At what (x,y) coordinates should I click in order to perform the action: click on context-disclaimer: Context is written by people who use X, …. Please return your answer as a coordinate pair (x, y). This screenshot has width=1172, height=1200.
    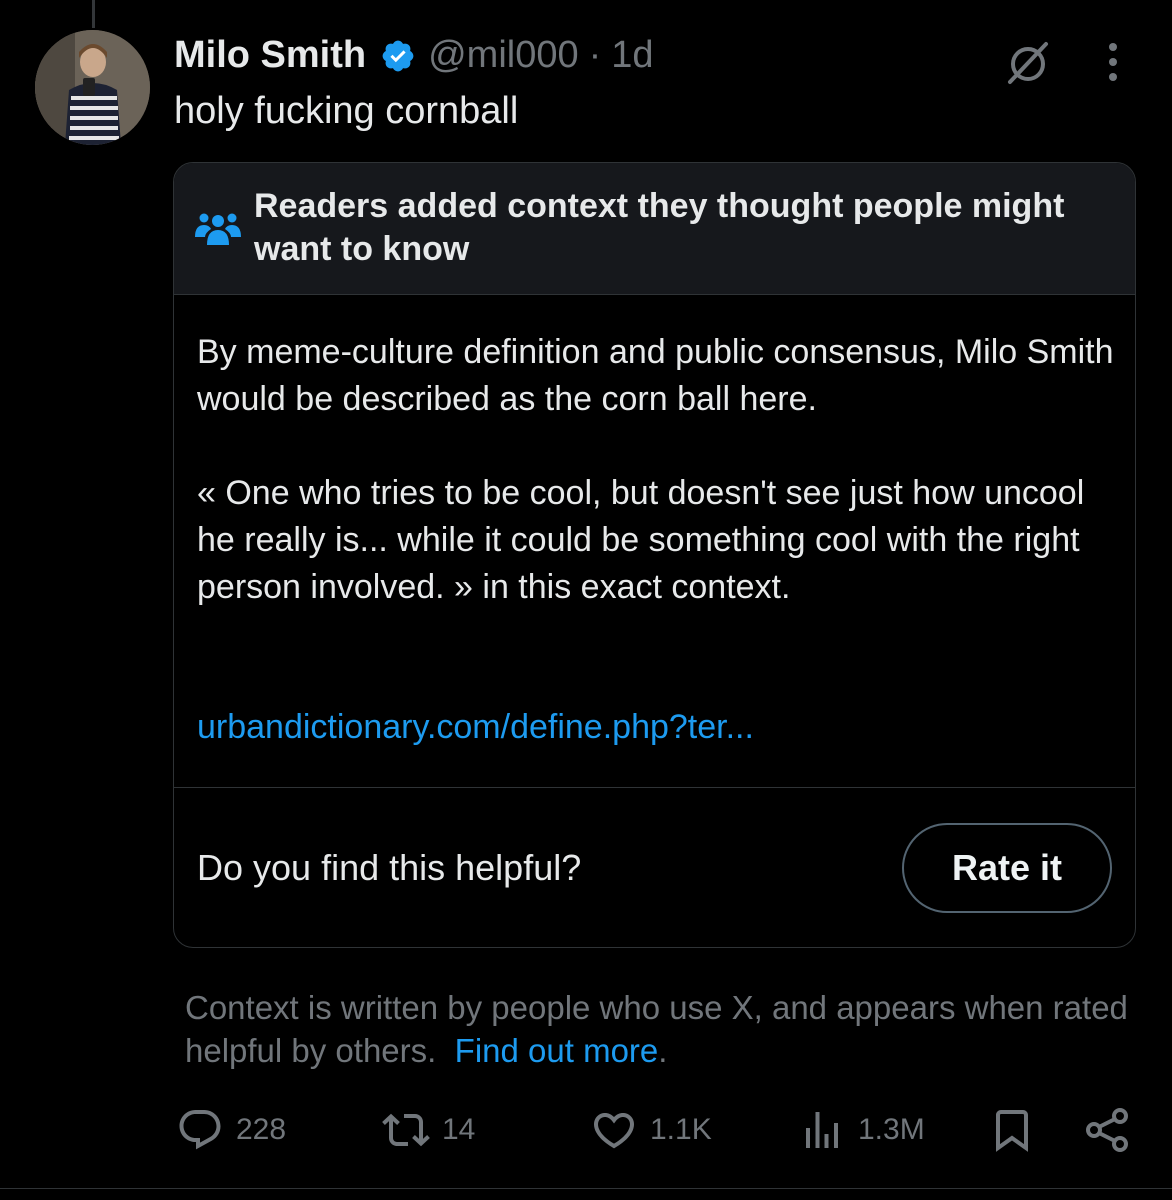
    Looking at the image, I should click on (665, 1029).